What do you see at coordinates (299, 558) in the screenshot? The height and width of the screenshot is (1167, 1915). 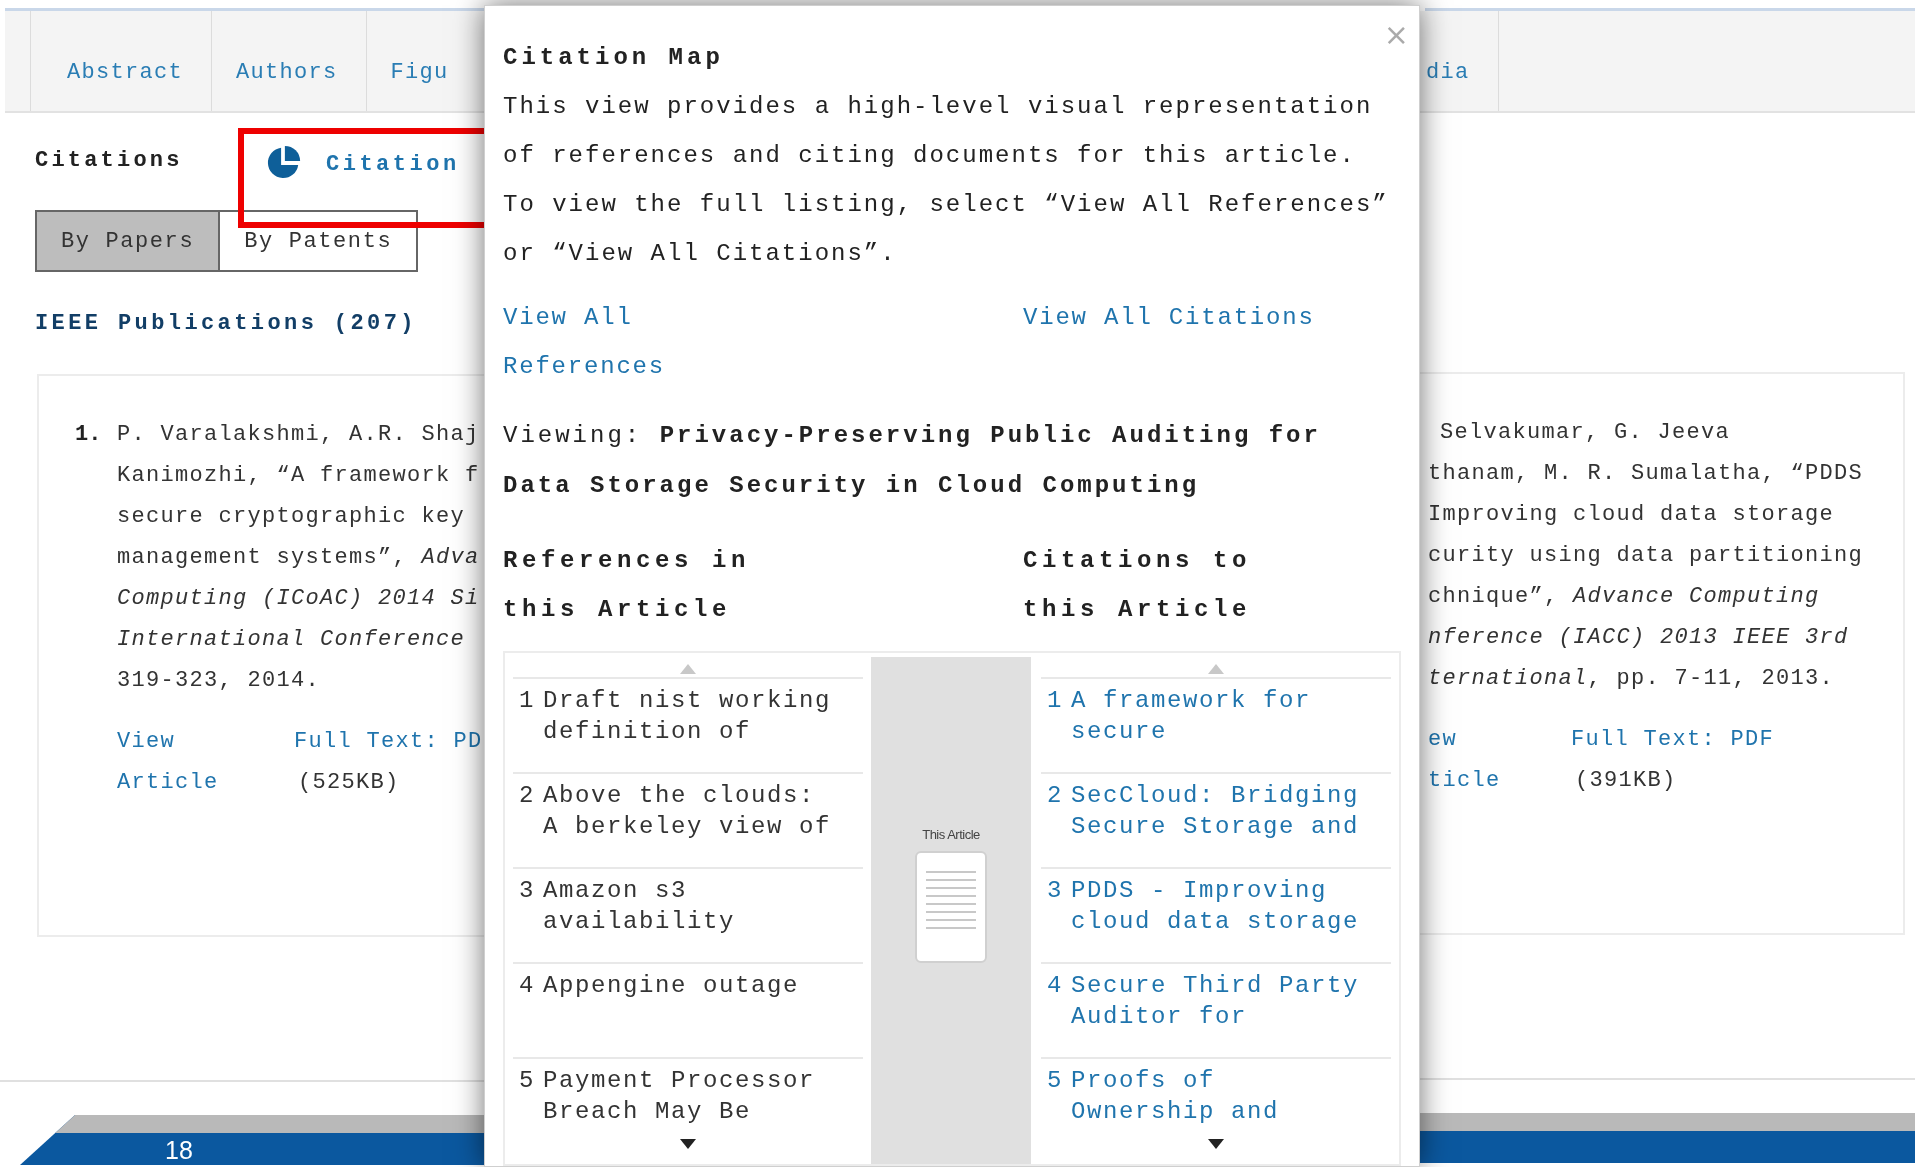 I see `citation-line: management systems”, Adva` at bounding box center [299, 558].